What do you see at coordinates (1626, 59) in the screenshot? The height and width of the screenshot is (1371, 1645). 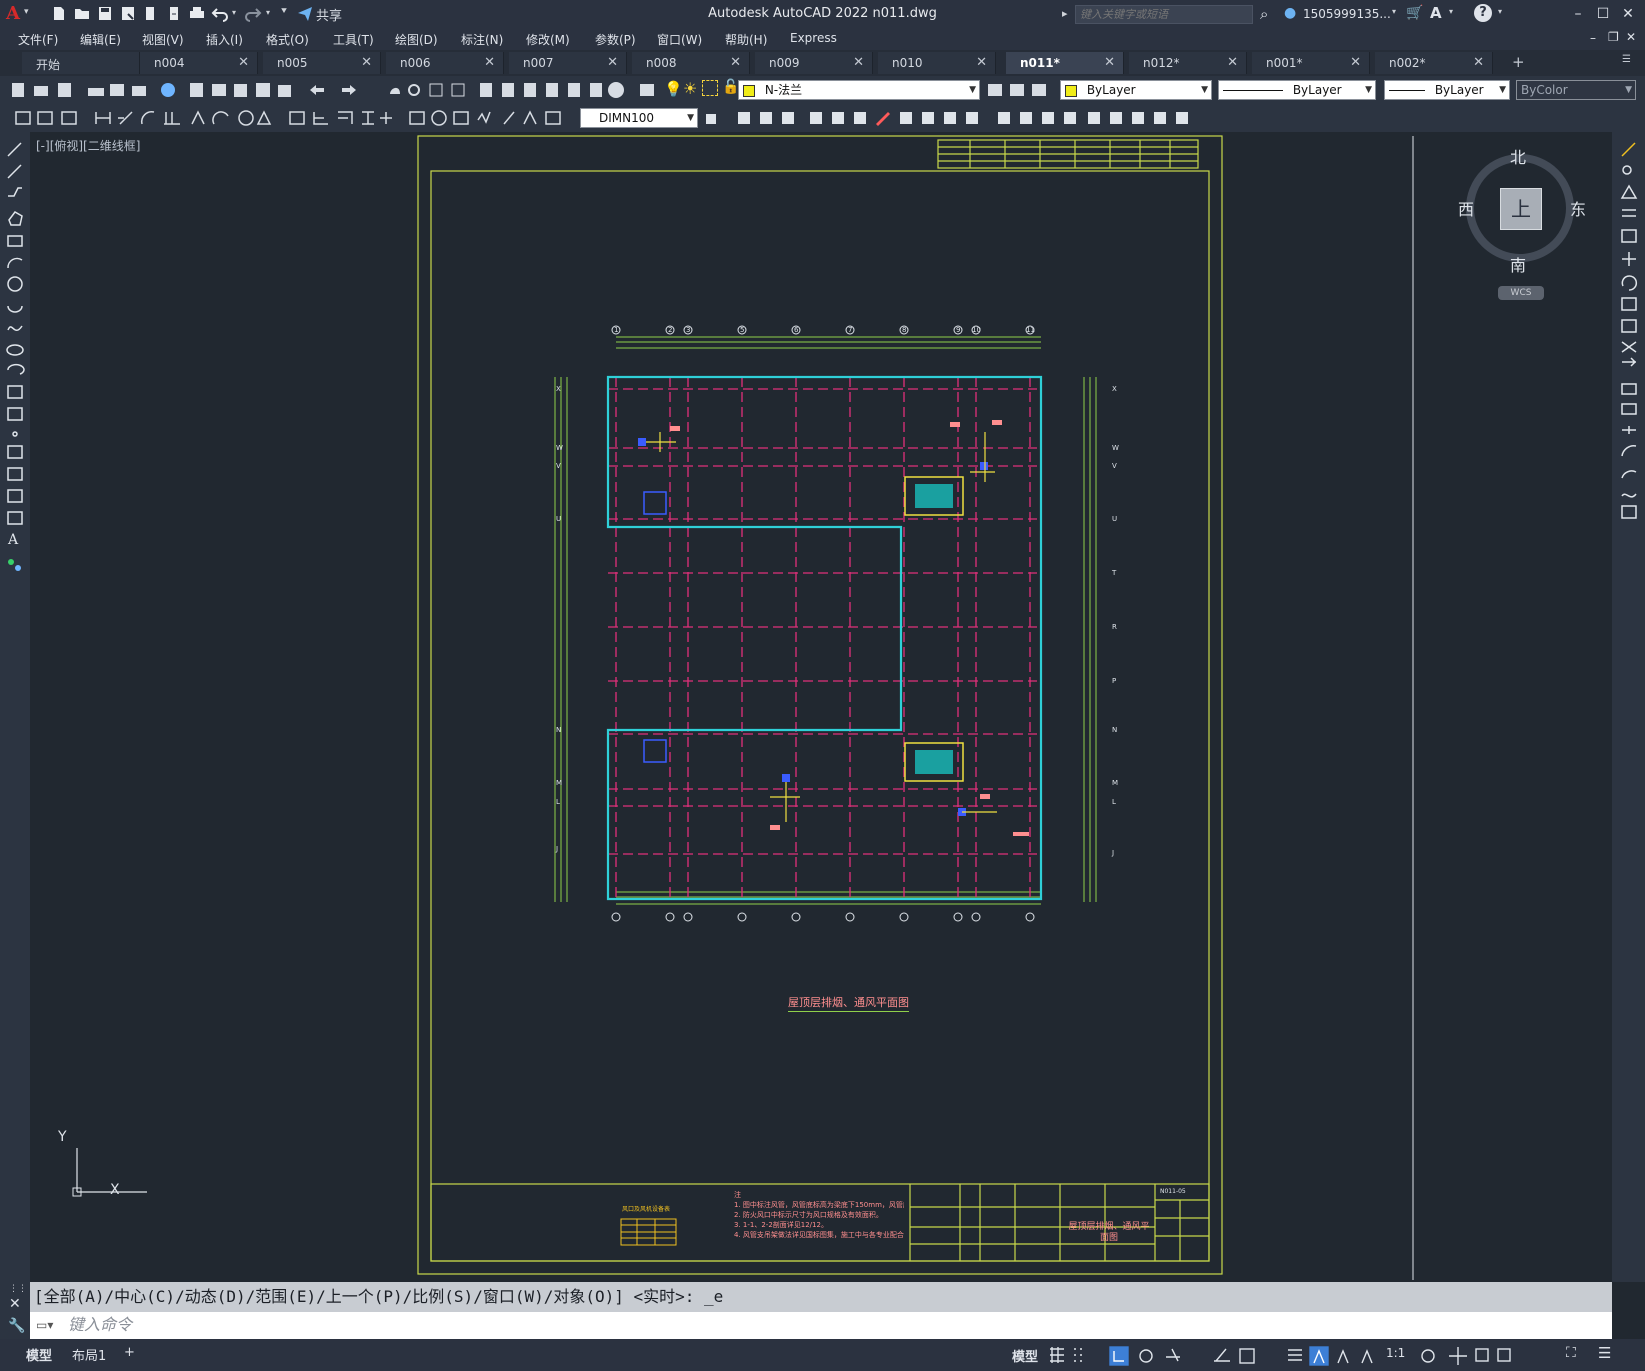 I see `tab-menu-icon: ☰` at bounding box center [1626, 59].